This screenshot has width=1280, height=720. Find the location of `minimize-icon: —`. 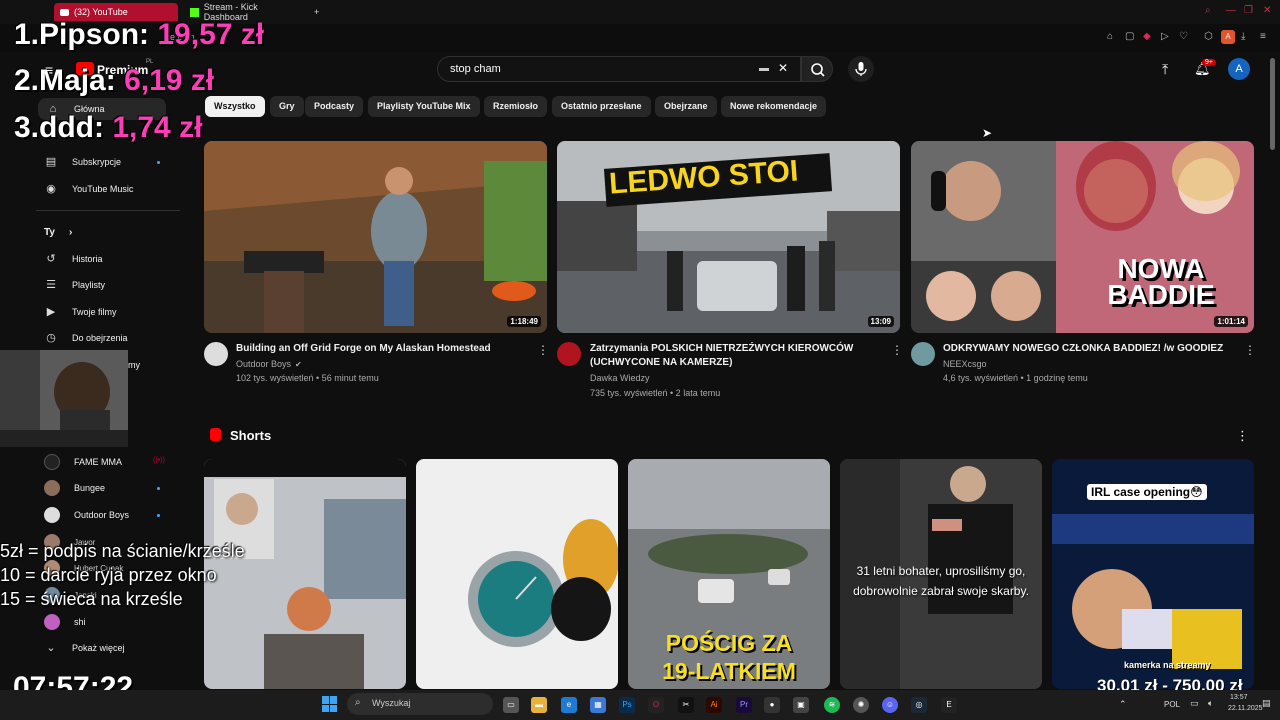

minimize-icon: — is located at coordinates (1231, 10).